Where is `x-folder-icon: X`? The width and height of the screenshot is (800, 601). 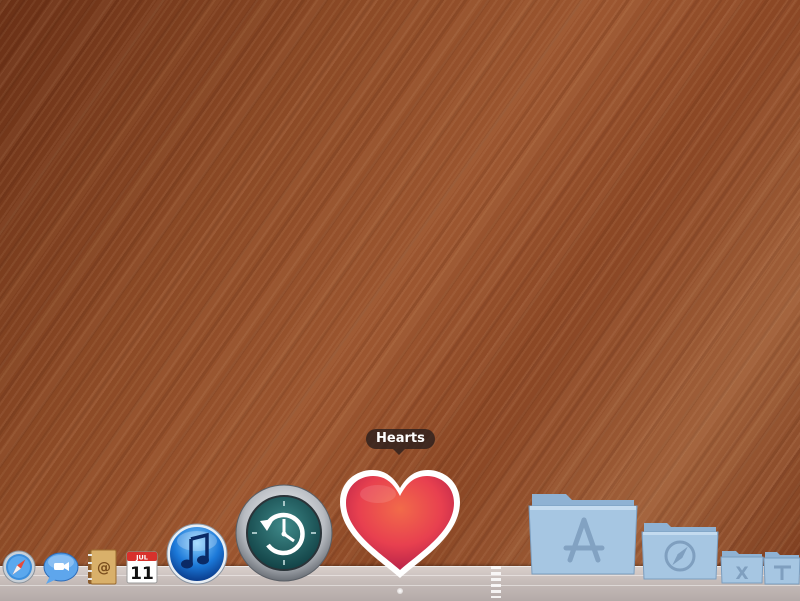 x-folder-icon: X is located at coordinates (742, 566).